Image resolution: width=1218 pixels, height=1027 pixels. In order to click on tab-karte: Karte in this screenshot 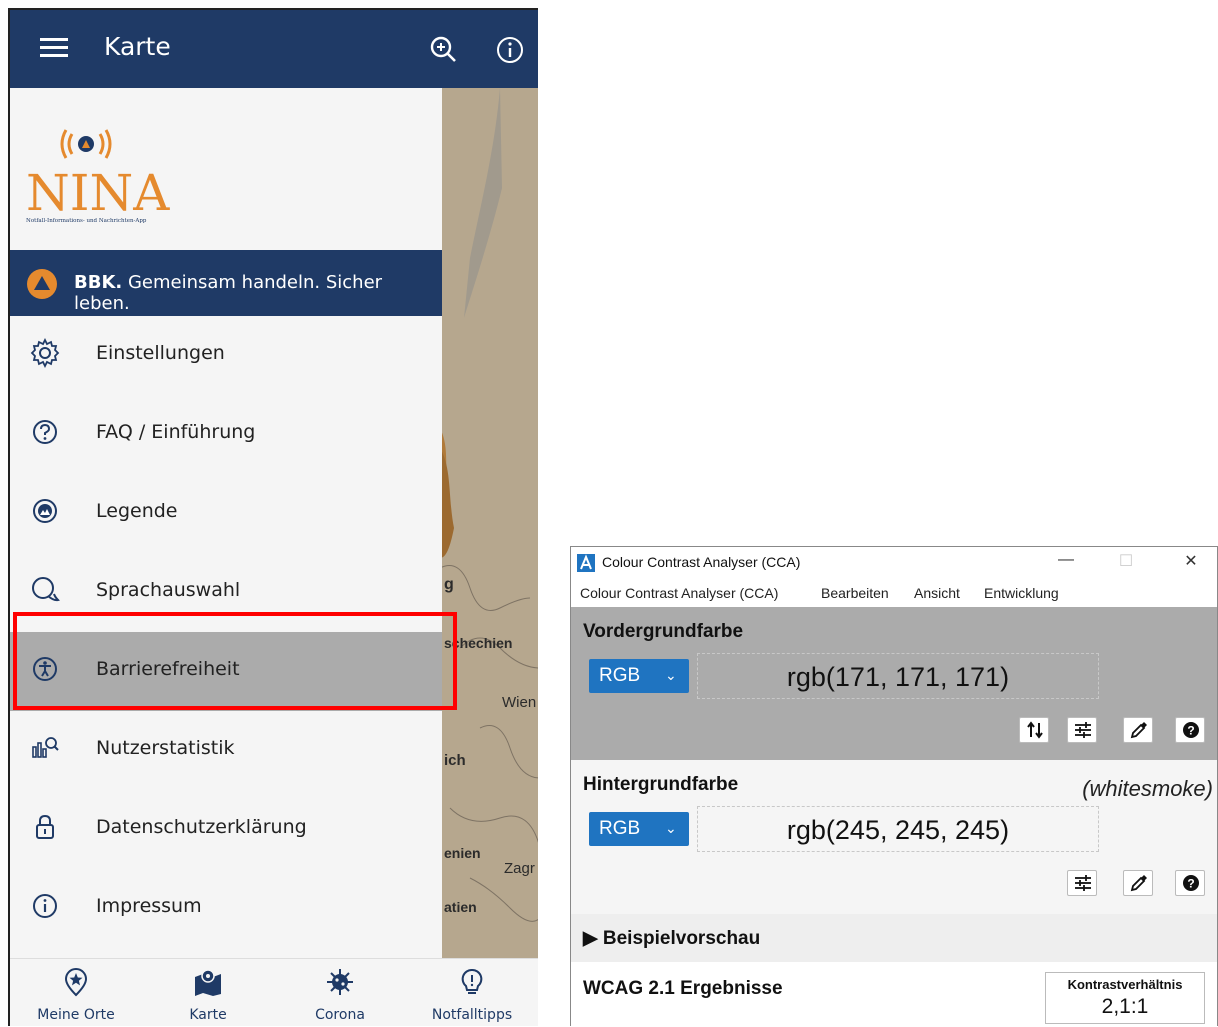, I will do `click(208, 992)`.